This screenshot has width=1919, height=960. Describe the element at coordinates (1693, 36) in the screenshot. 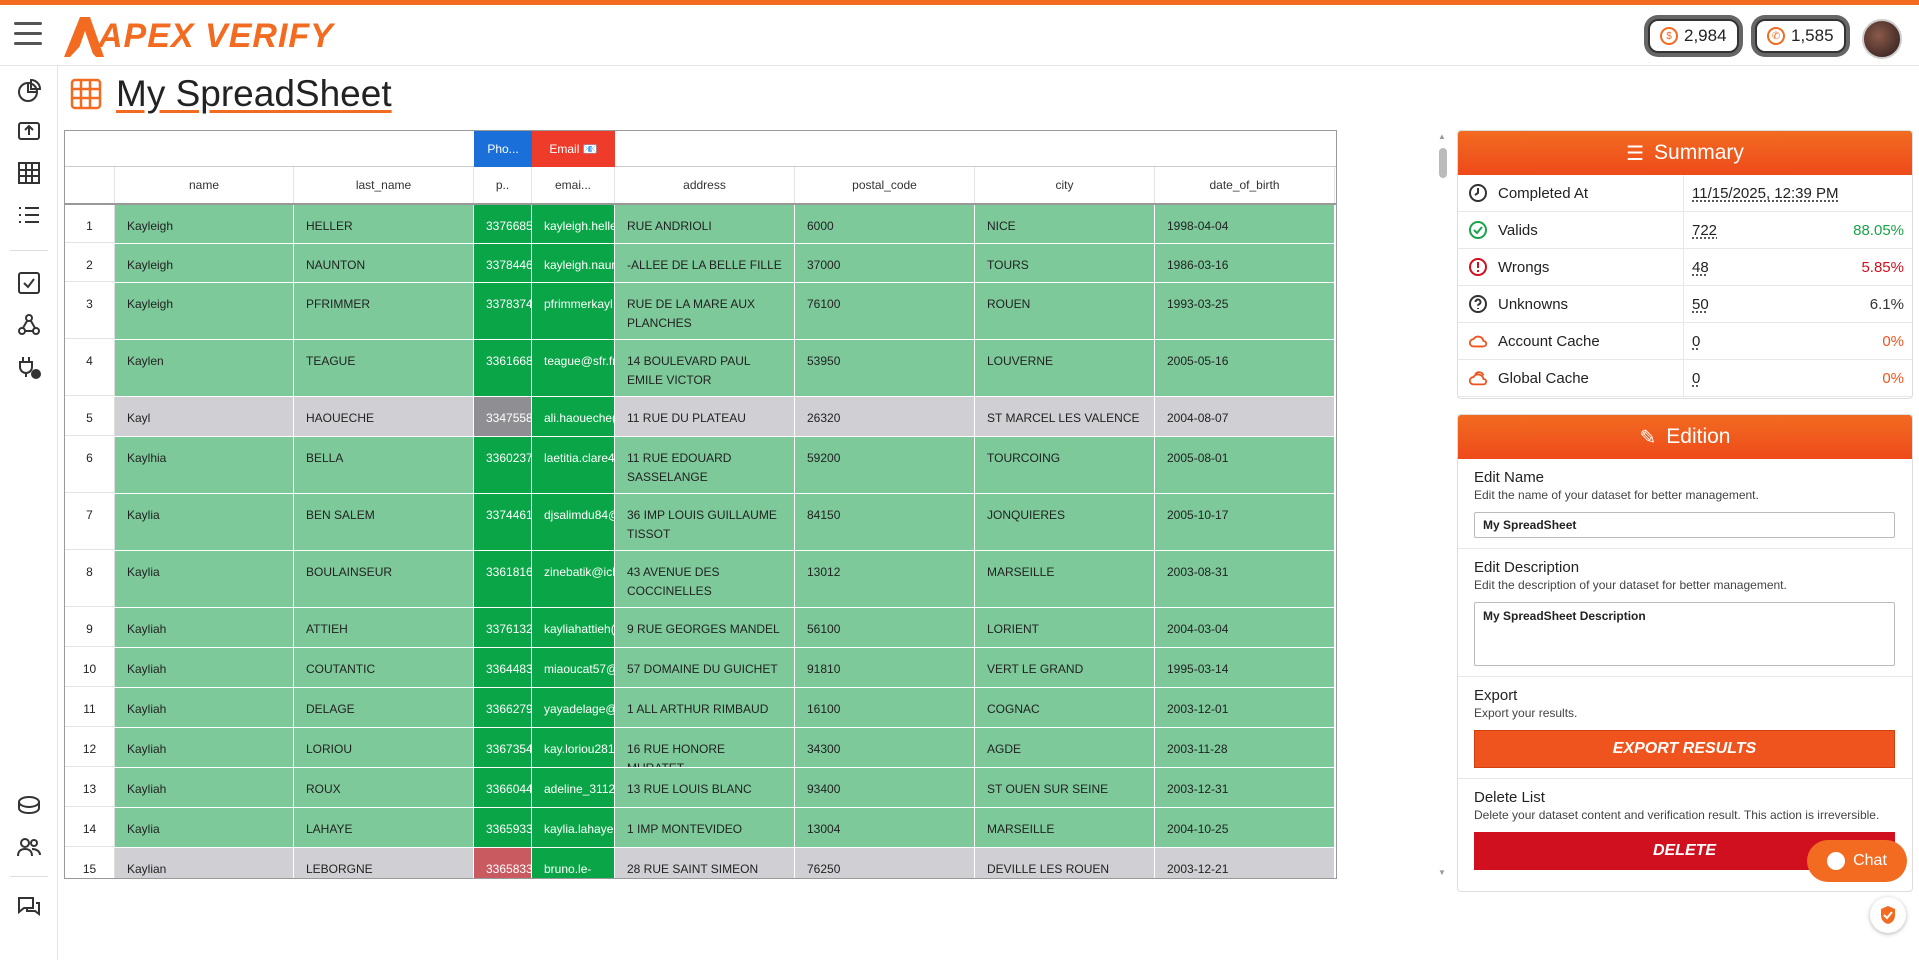

I see `email-credits-badge: $2,984` at that location.